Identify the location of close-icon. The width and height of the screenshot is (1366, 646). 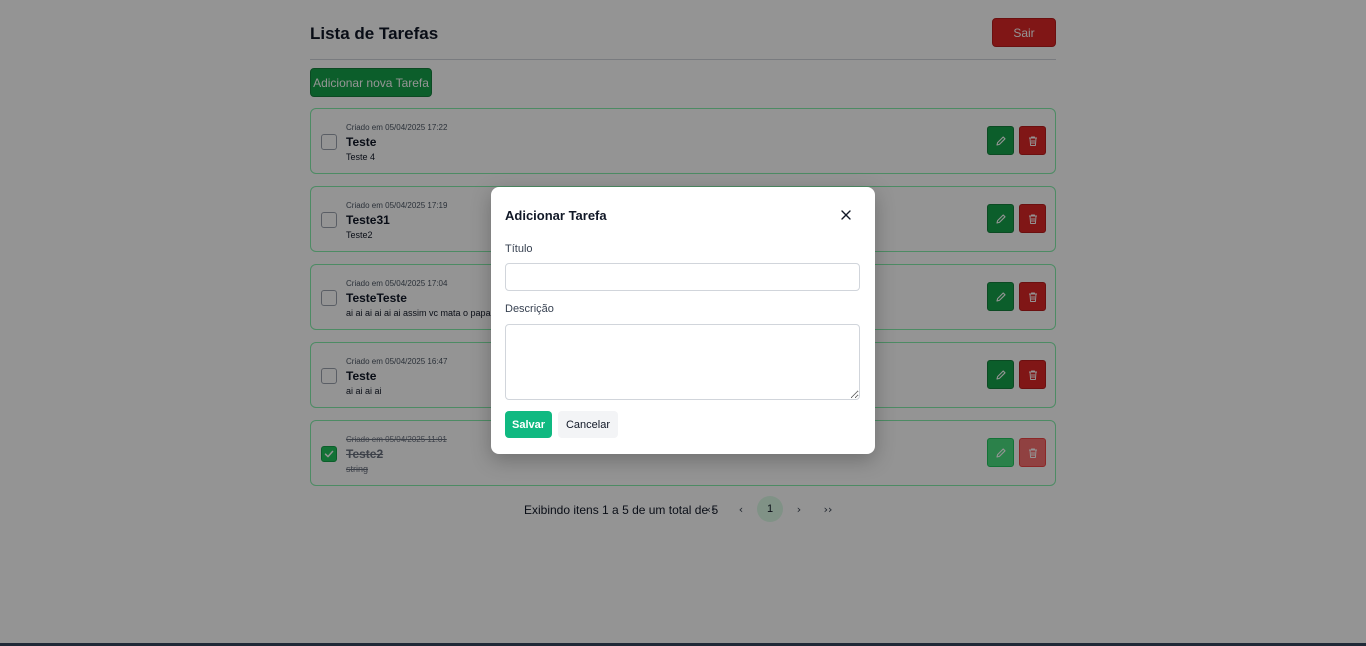
(846, 215).